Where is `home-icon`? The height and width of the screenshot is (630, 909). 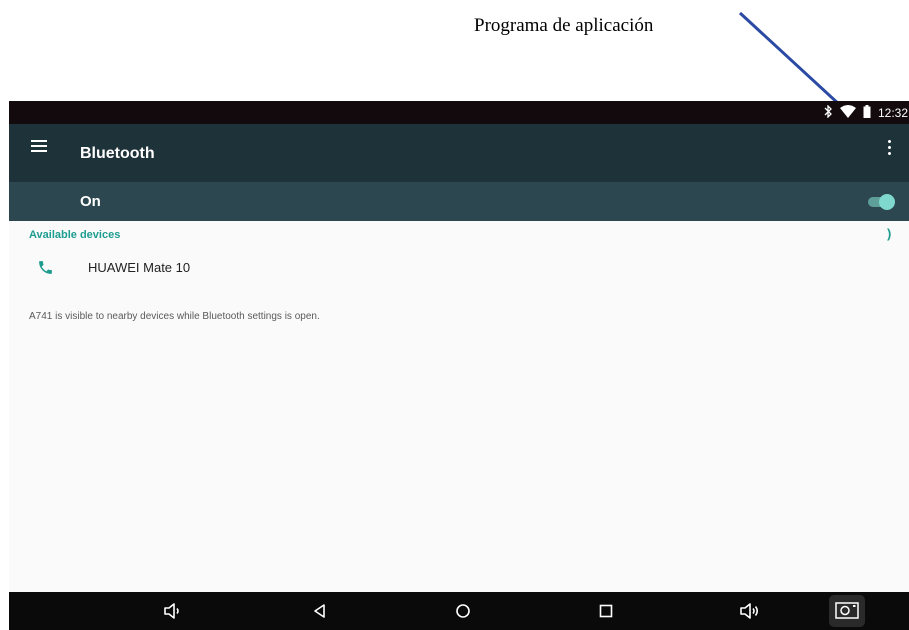 home-icon is located at coordinates (463, 611).